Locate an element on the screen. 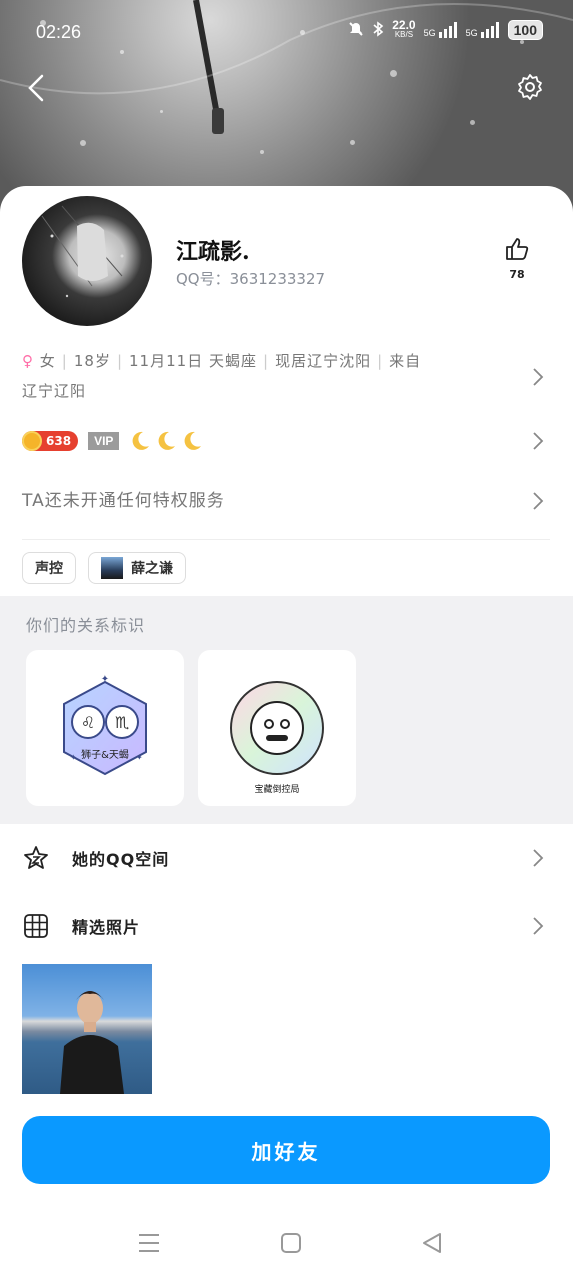 The image size is (573, 1280). coin-badge: 638 is located at coordinates (50, 441).